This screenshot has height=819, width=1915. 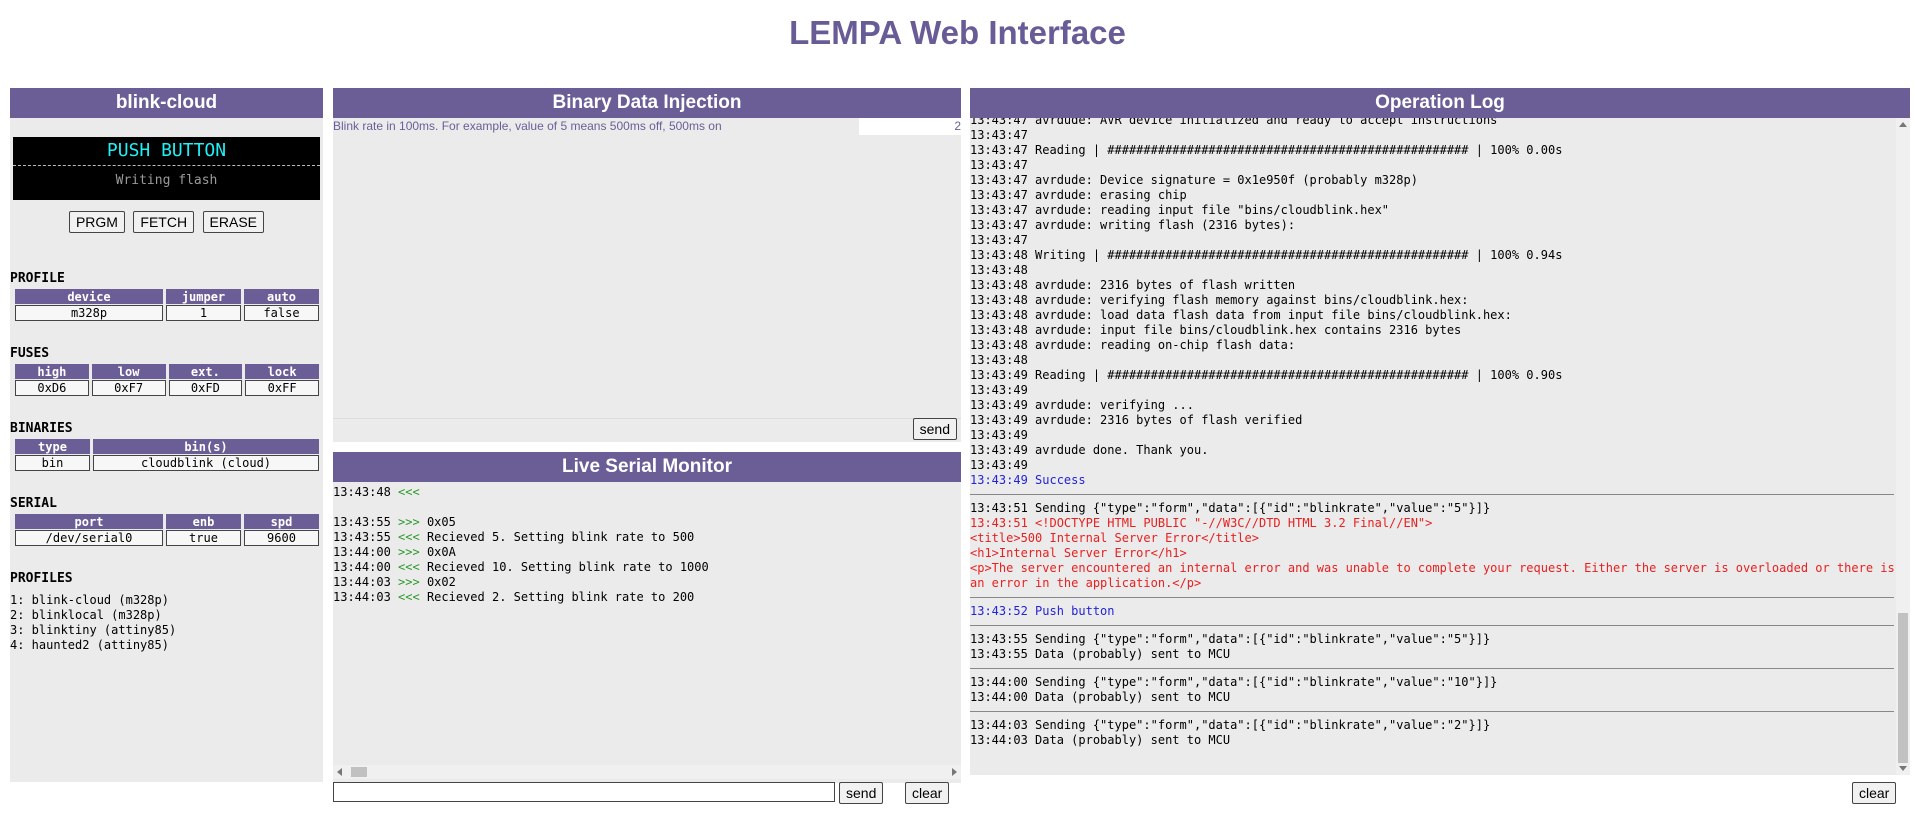 I want to click on binaries-table: type bin(s) bin cloudblink (cloud), so click(x=167, y=455).